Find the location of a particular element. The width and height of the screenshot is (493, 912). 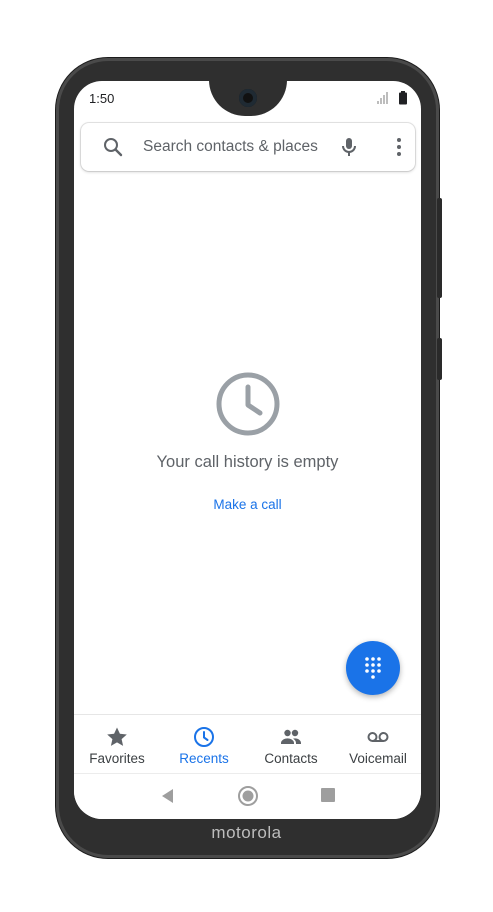

dialpad-button is located at coordinates (373, 668).